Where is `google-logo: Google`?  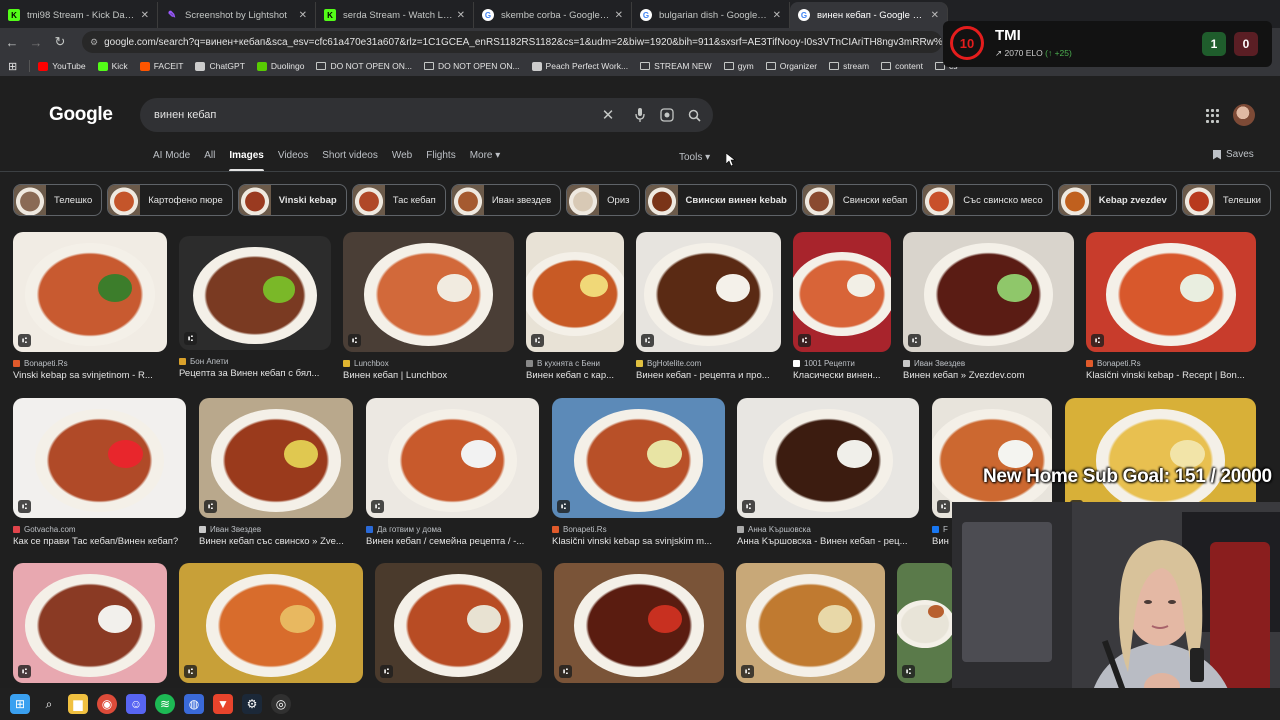 google-logo: Google is located at coordinates (81, 115).